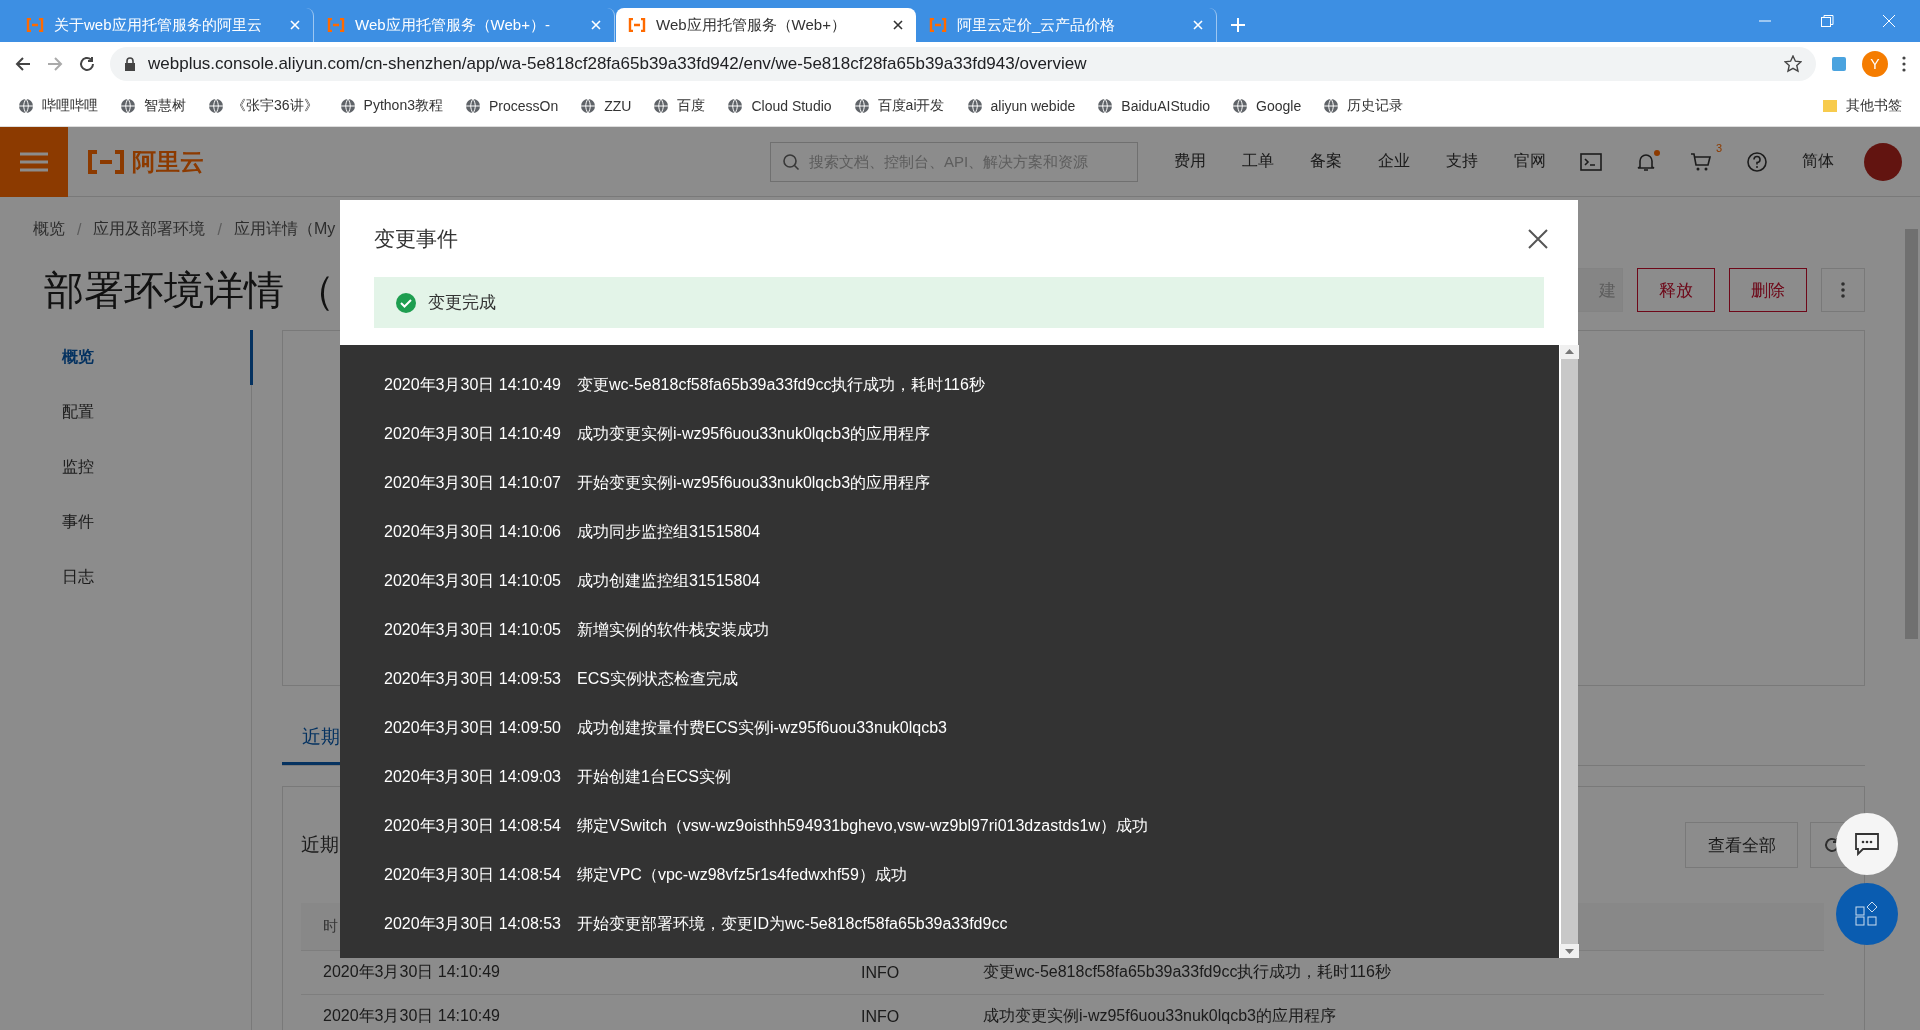 The width and height of the screenshot is (1920, 1030). I want to click on breadcrumb-link: 概览, so click(49, 229).